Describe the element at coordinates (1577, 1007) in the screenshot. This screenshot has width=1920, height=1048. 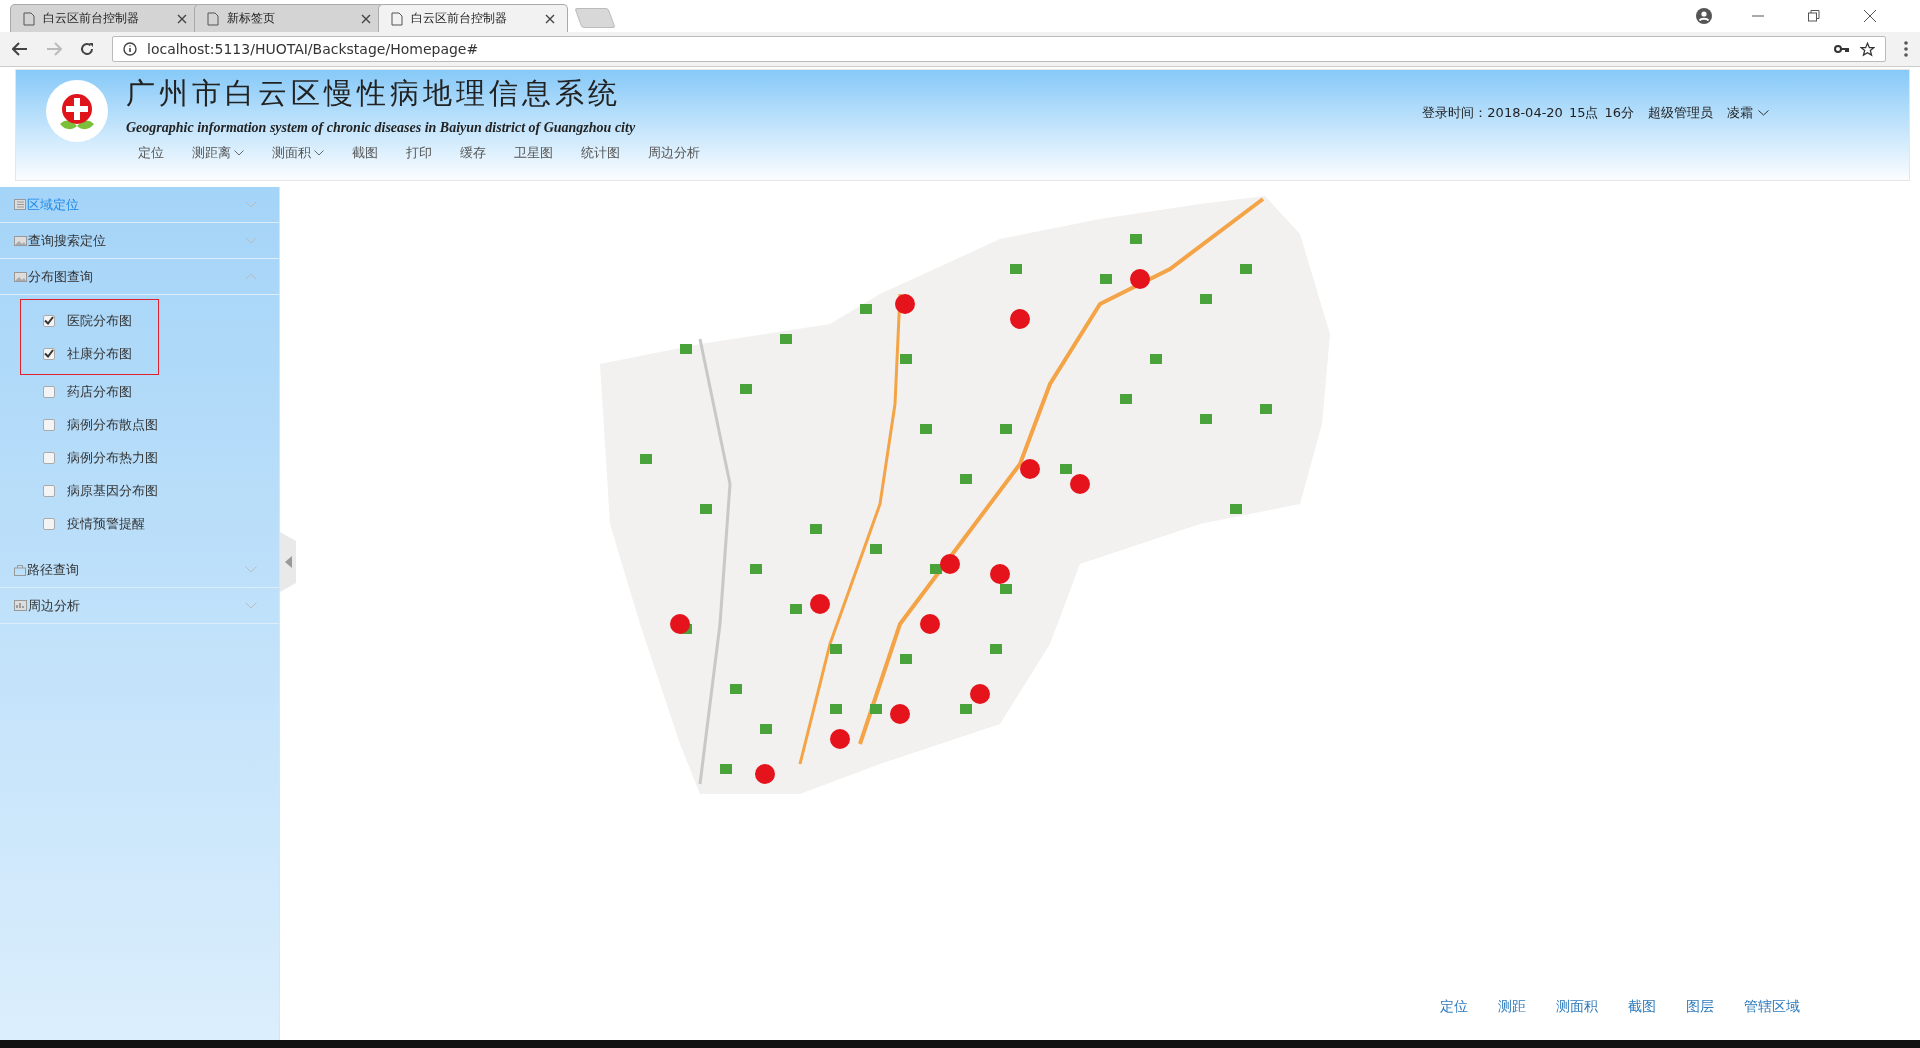
I see `map-tool-link: 测面积` at that location.